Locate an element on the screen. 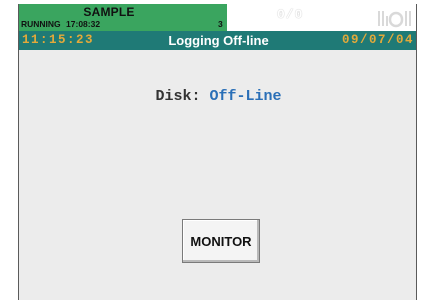 This screenshot has width=432, height=300. disk-activity-icon is located at coordinates (396, 18).